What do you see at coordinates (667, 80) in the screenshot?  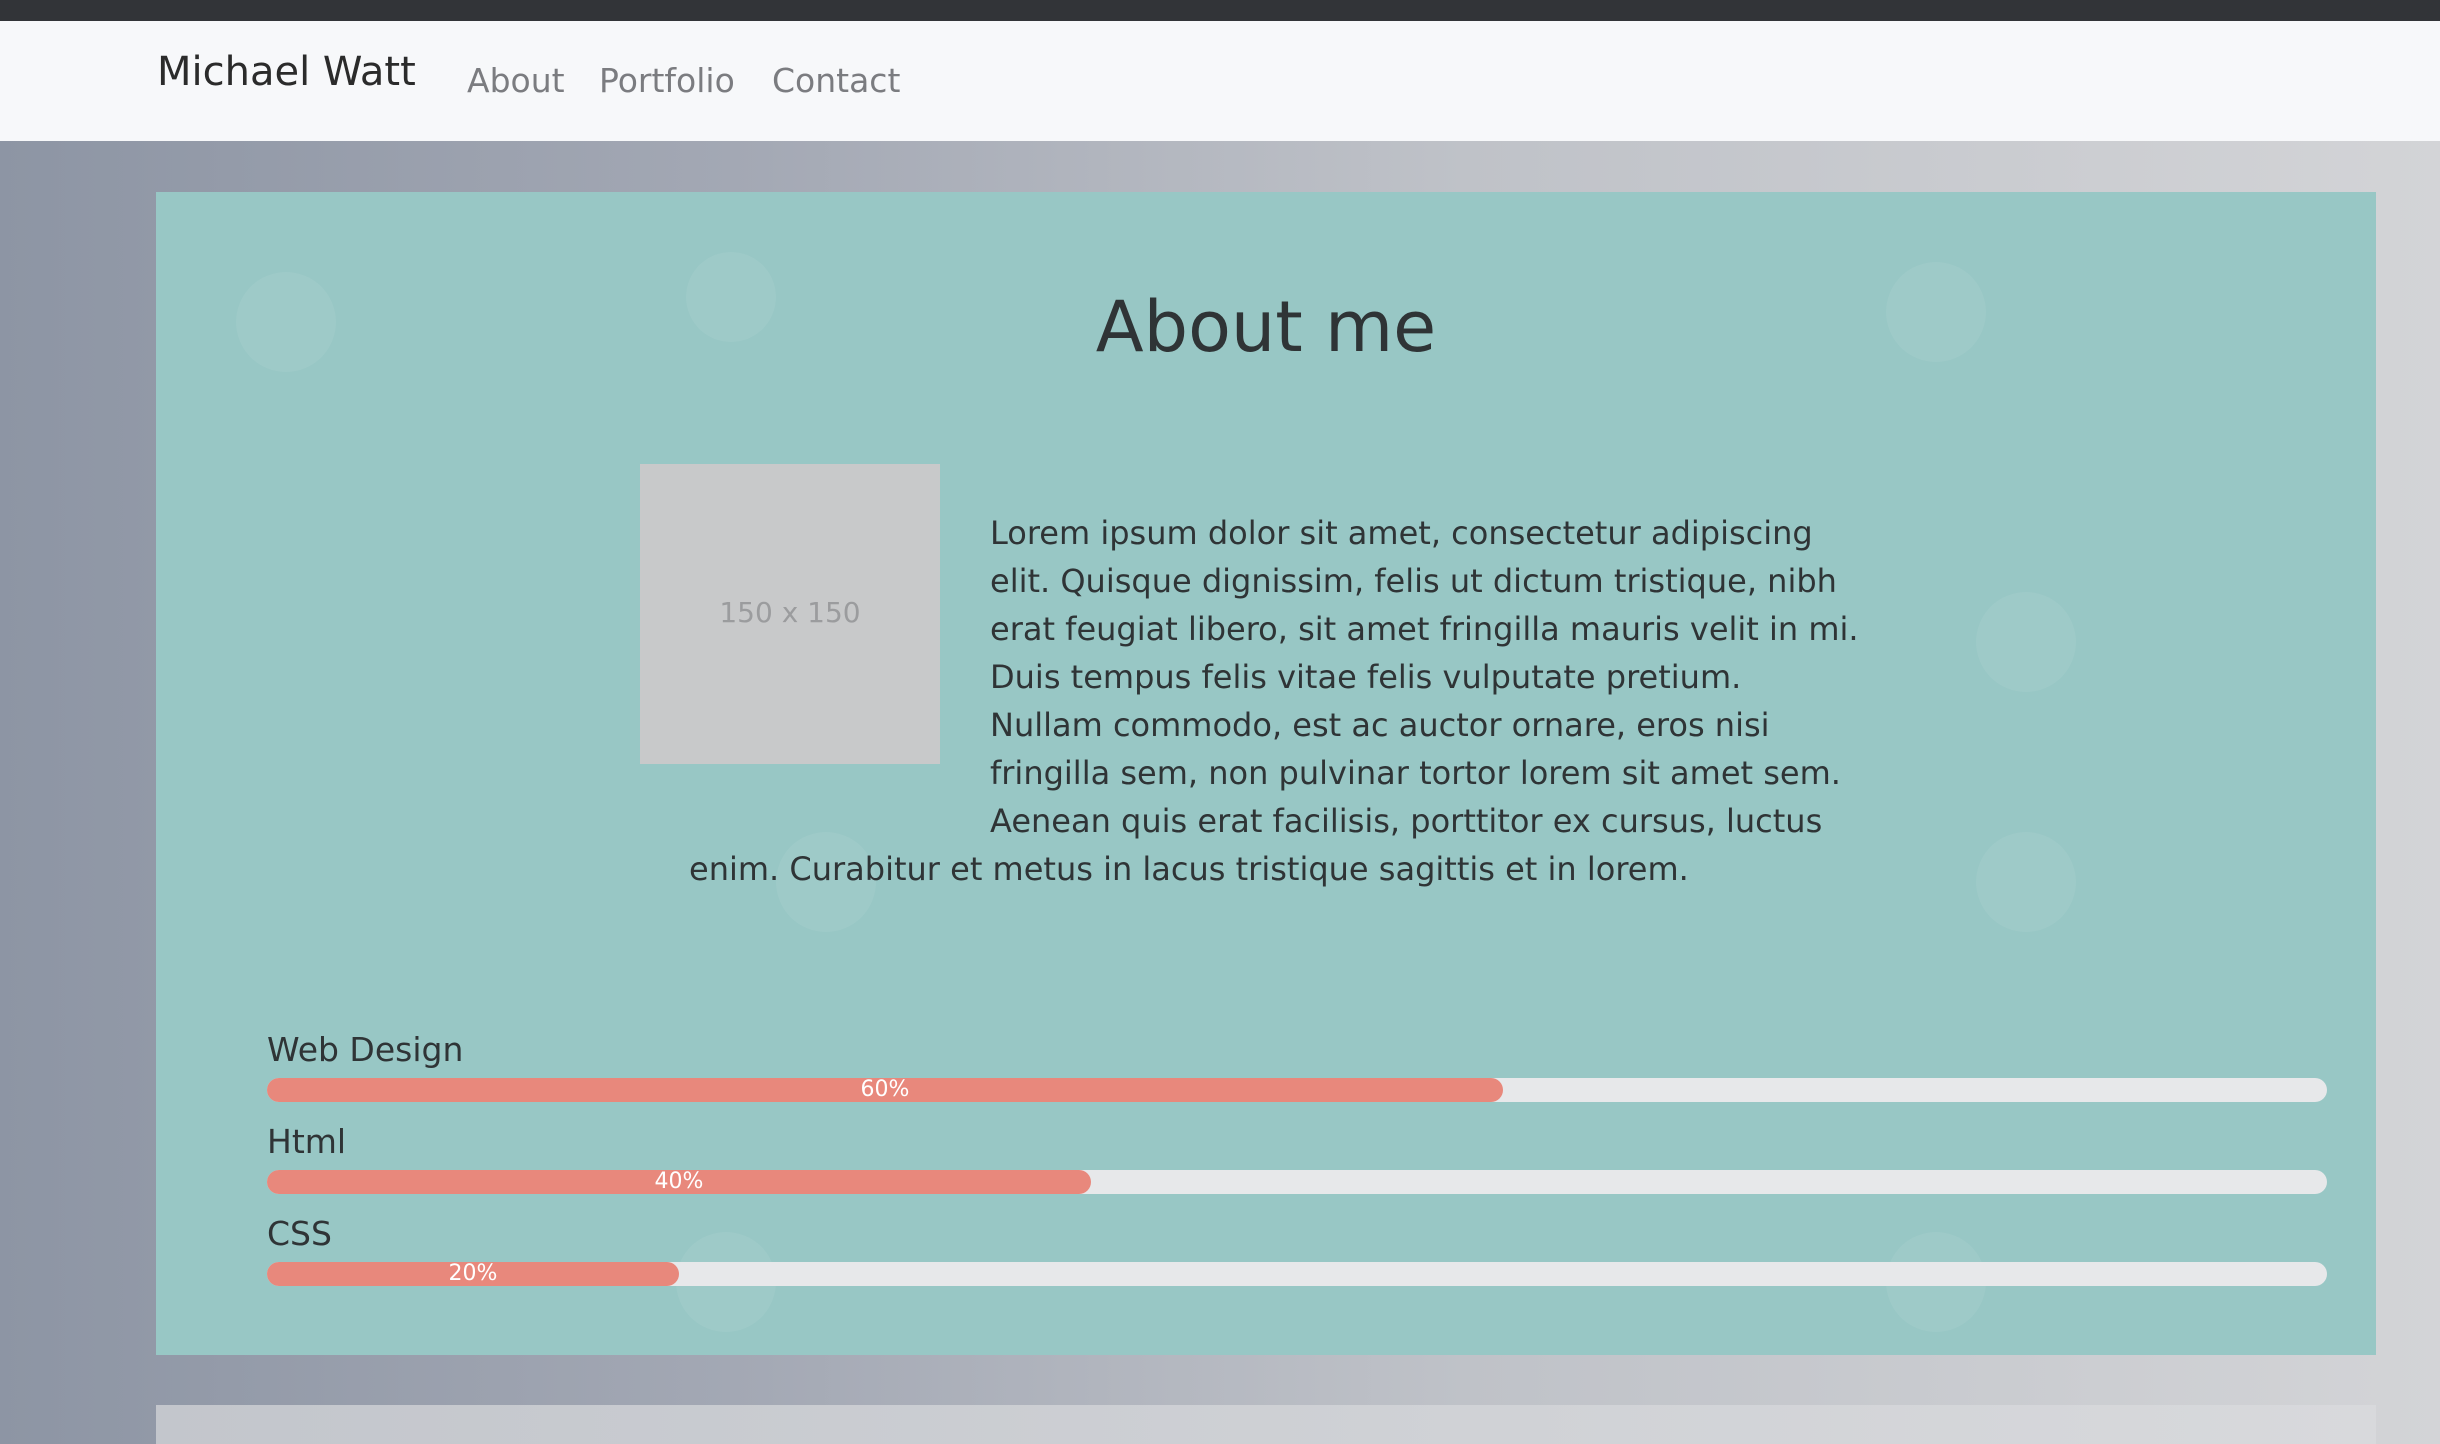 I see `nav-link-portfolio: Portfolio` at bounding box center [667, 80].